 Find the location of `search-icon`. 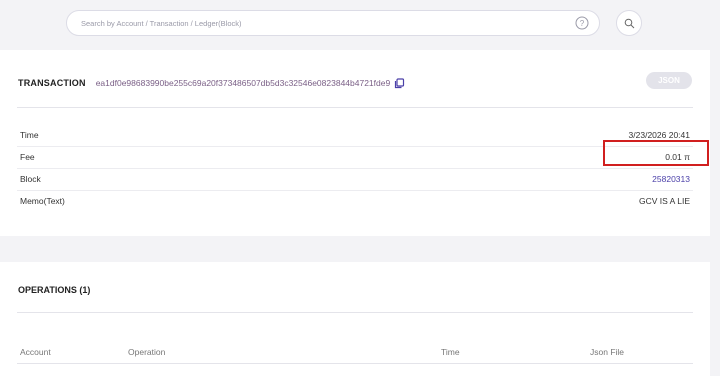

search-icon is located at coordinates (629, 23).